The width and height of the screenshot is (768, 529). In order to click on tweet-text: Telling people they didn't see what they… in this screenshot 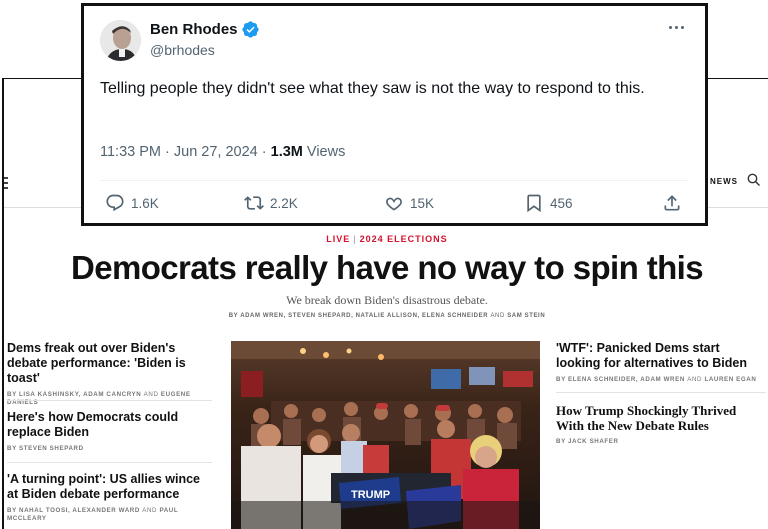, I will do `click(372, 88)`.